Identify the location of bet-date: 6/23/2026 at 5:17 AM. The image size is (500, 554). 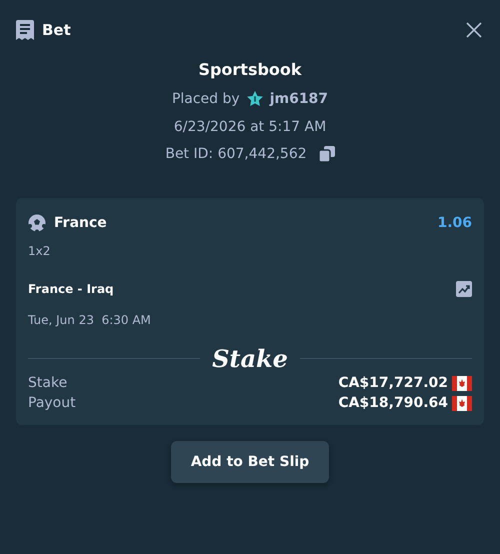
(250, 127).